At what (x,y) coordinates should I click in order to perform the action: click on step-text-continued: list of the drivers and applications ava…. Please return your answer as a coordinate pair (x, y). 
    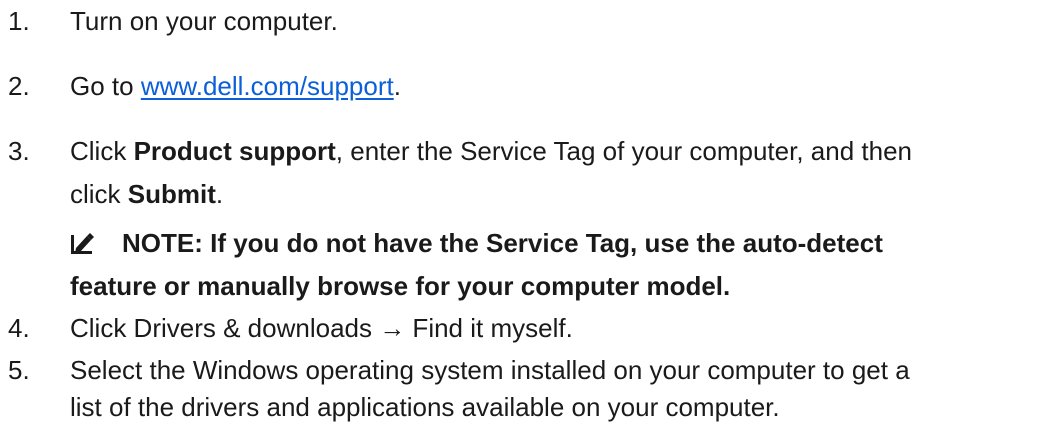
    Looking at the image, I should click on (425, 407).